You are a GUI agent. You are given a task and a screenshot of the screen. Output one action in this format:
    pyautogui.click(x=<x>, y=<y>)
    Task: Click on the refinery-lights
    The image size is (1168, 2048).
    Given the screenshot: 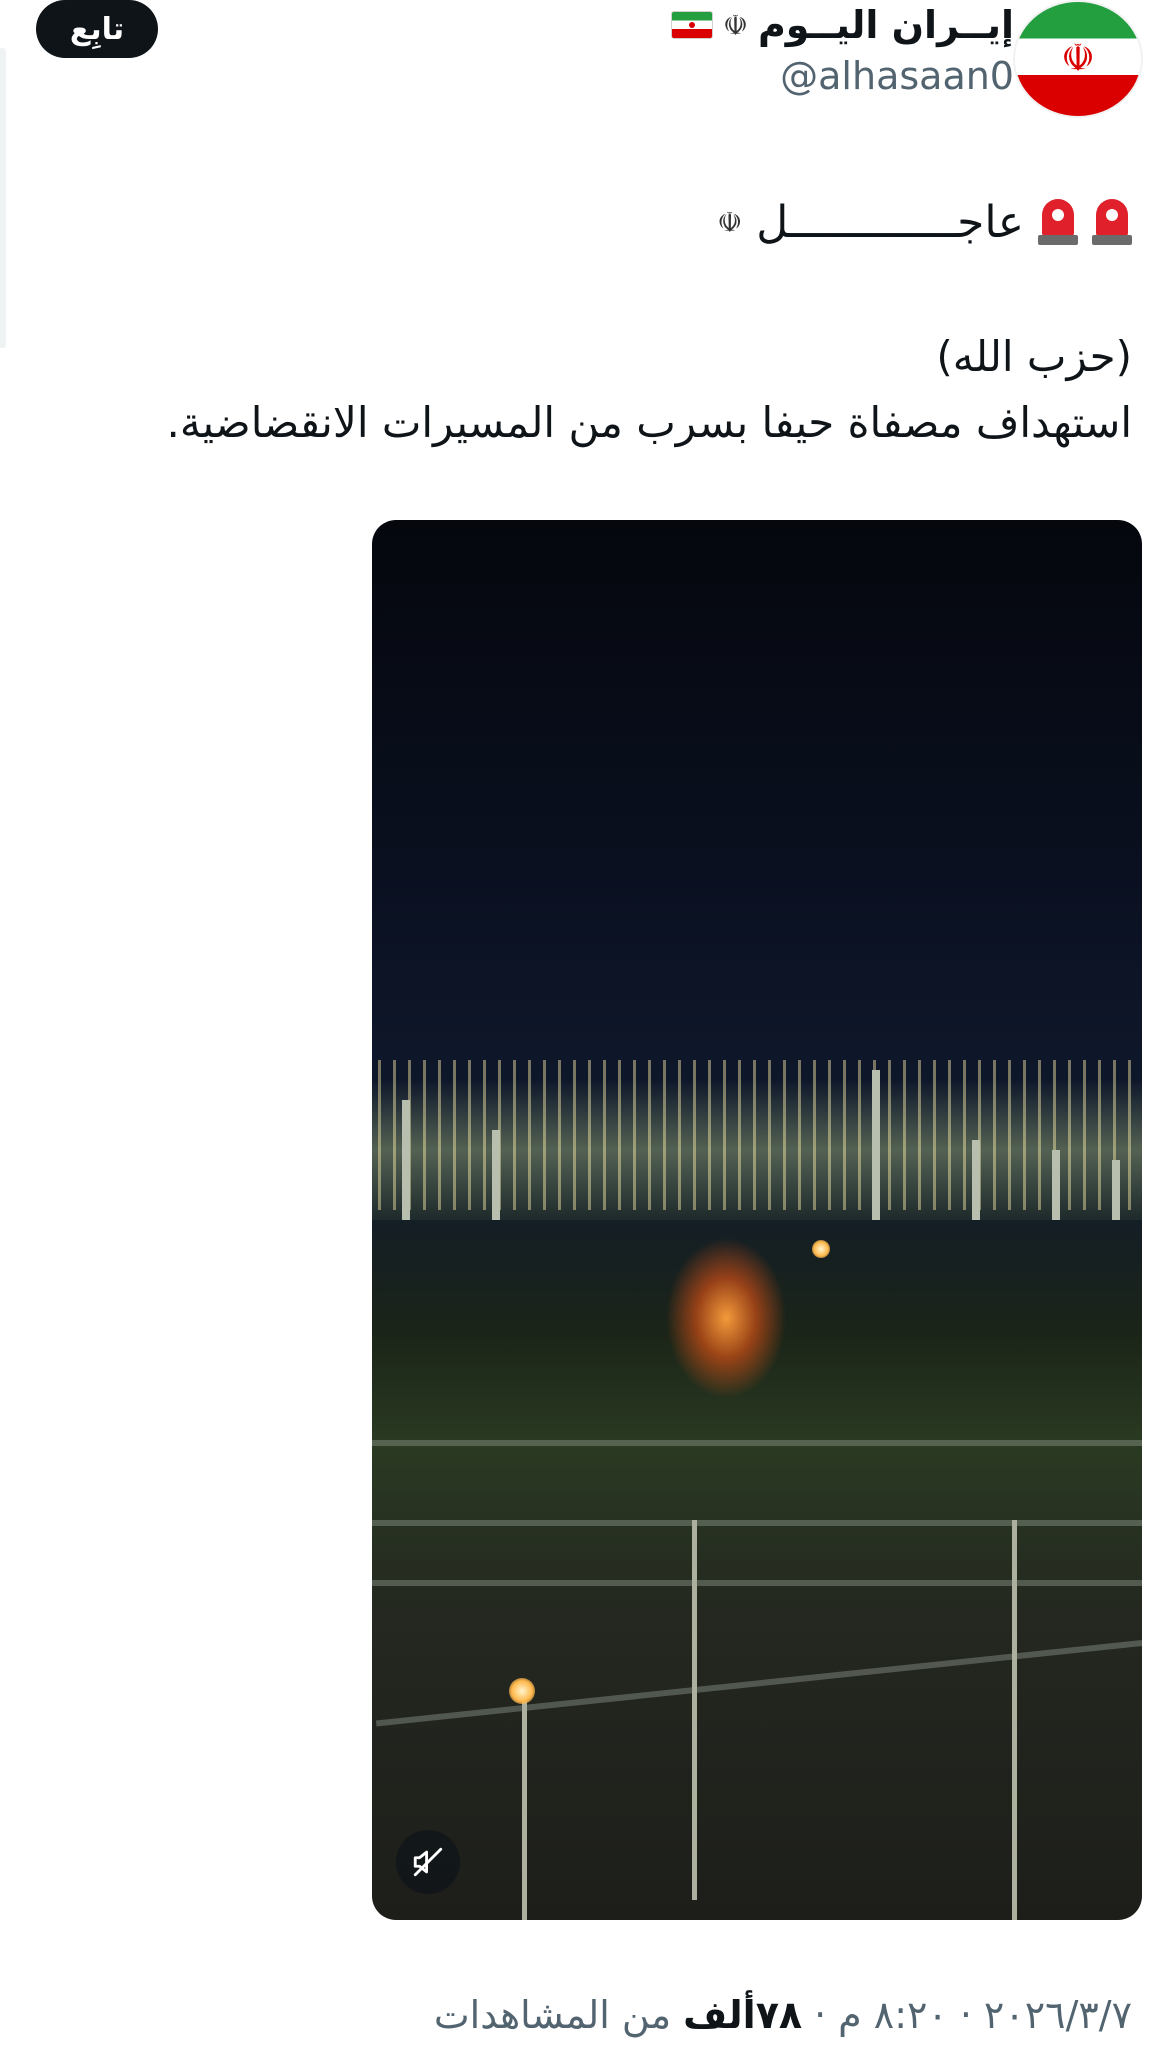 What is the action you would take?
    pyautogui.click(x=757, y=1135)
    